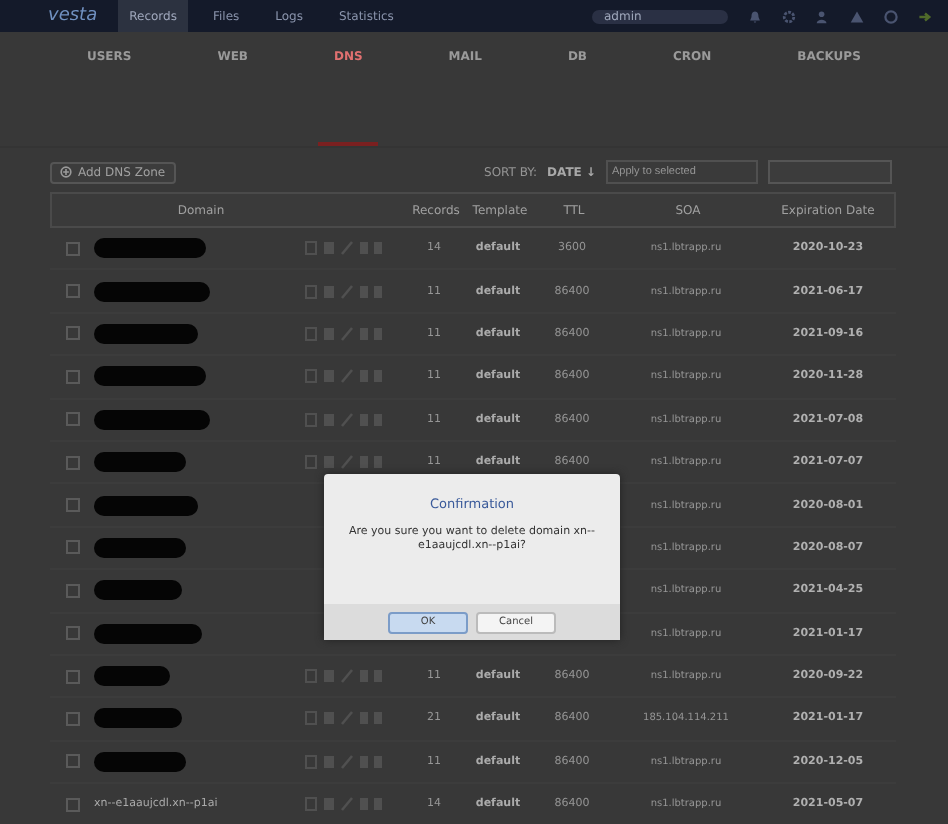  What do you see at coordinates (830, 172) in the screenshot?
I see `search-field` at bounding box center [830, 172].